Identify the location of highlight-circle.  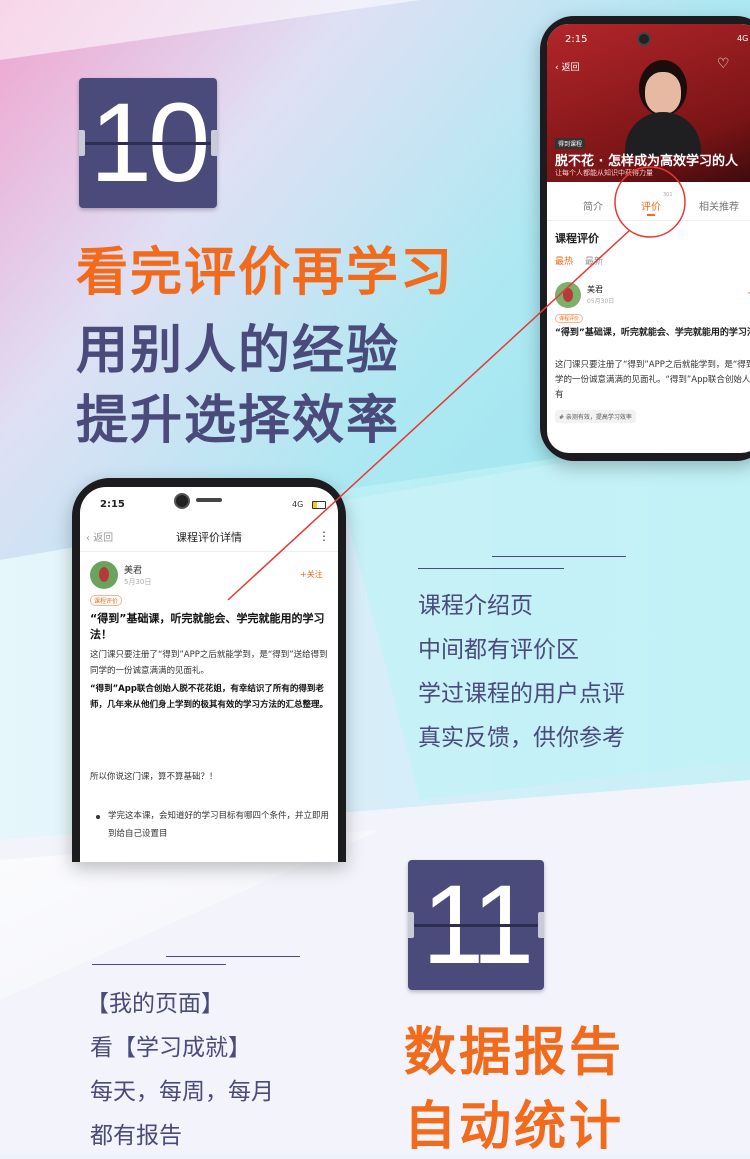
(650, 202).